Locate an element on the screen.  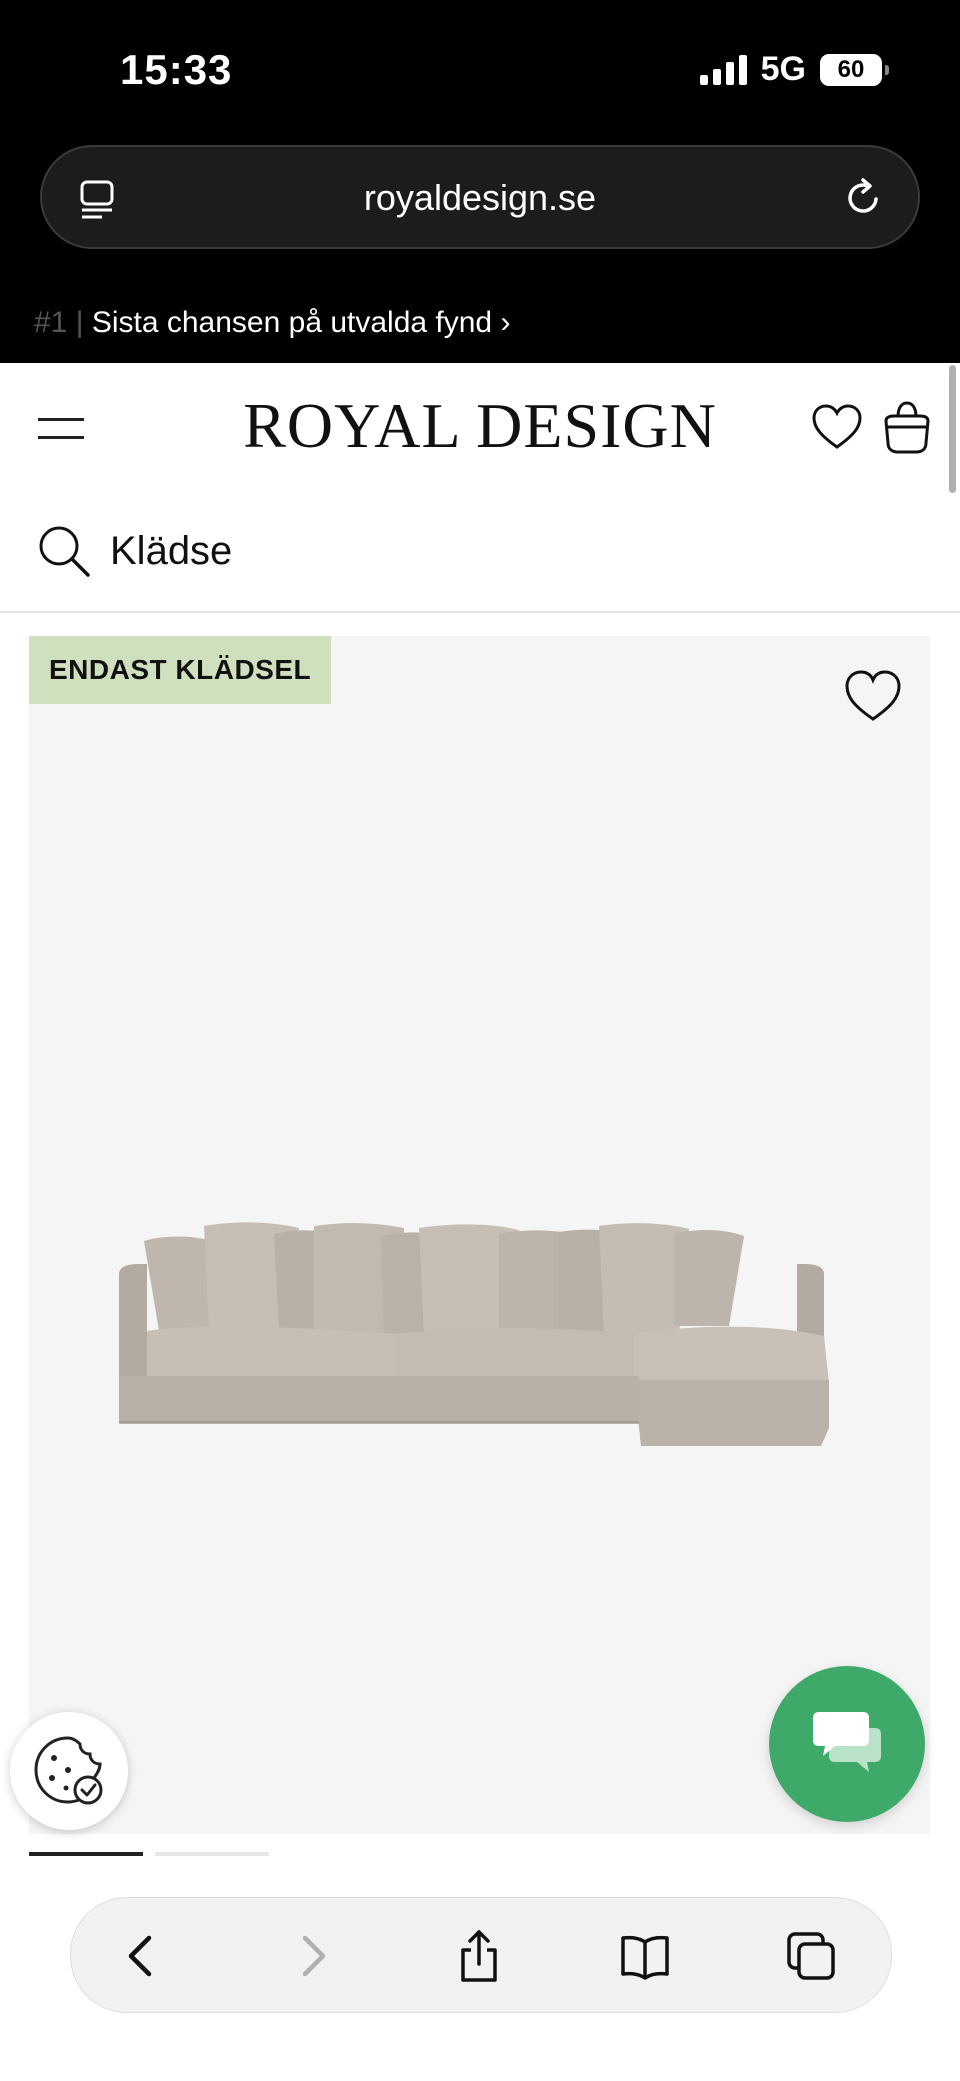
carousel-indicators is located at coordinates (149, 1854).